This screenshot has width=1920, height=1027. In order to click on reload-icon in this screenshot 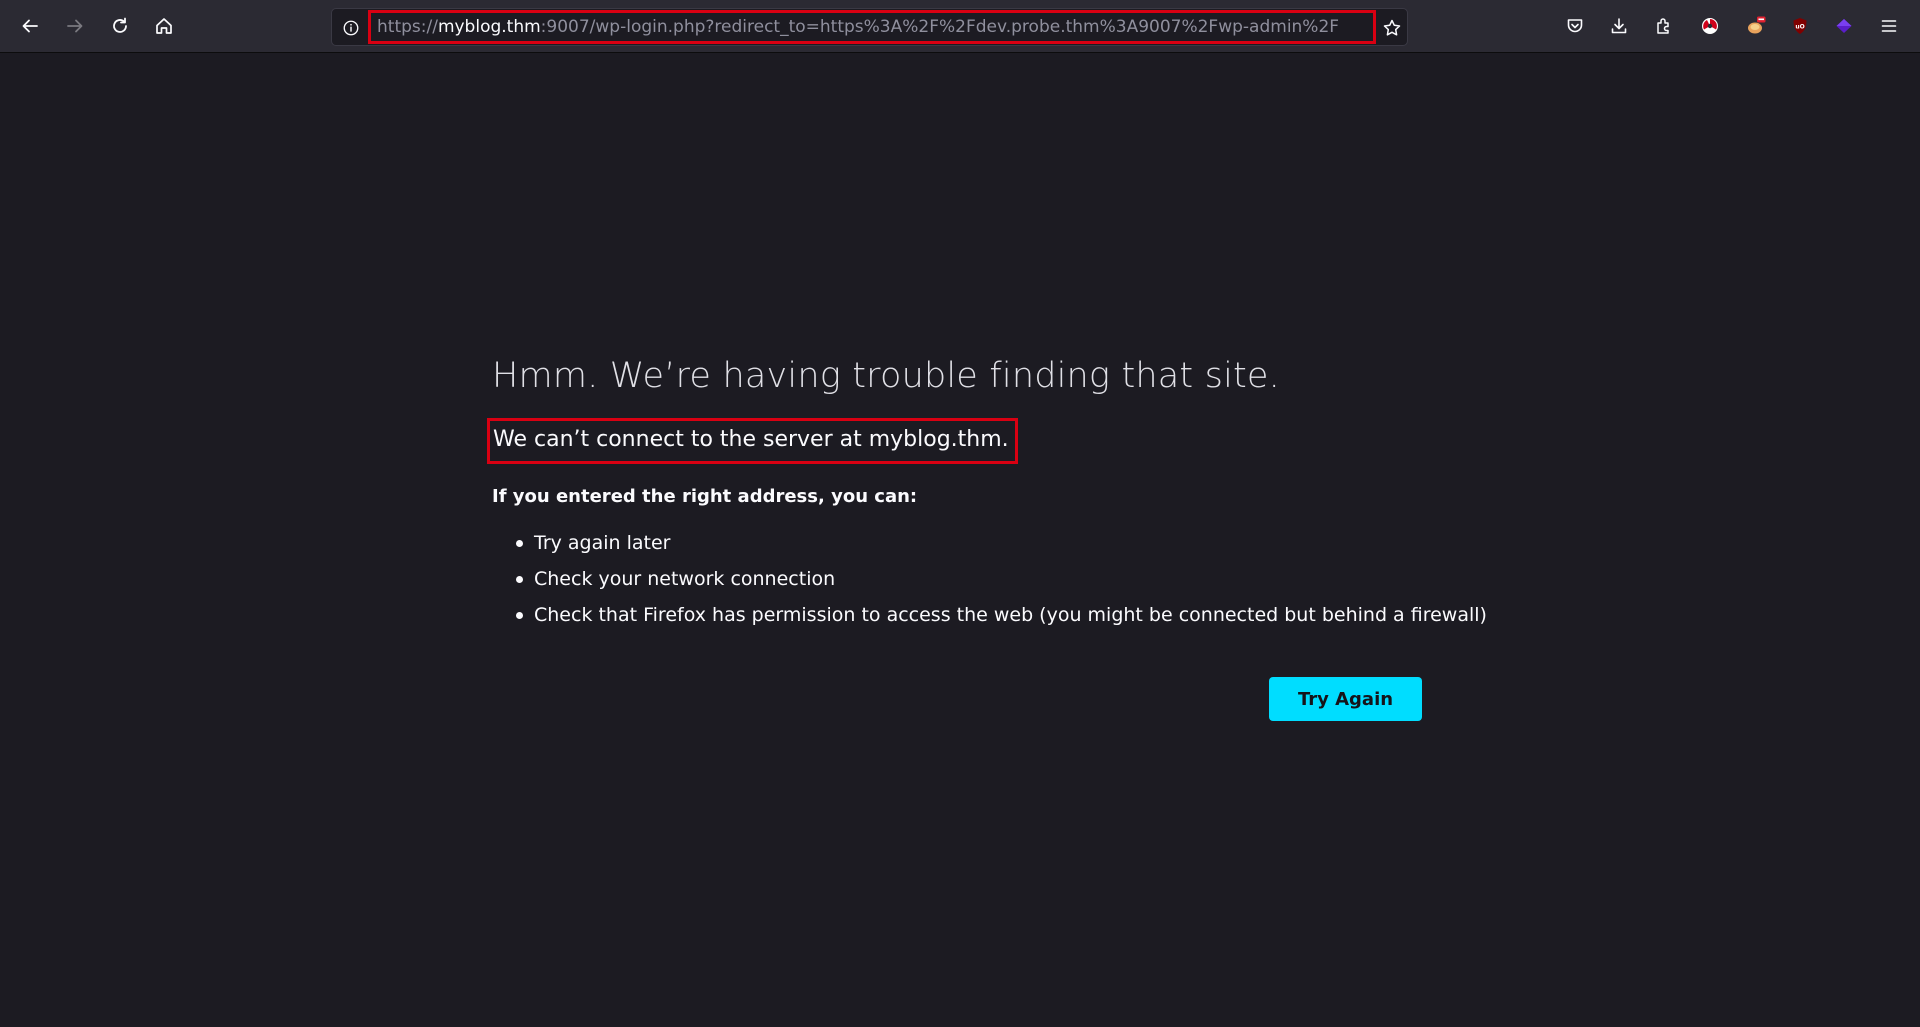, I will do `click(120, 25)`.